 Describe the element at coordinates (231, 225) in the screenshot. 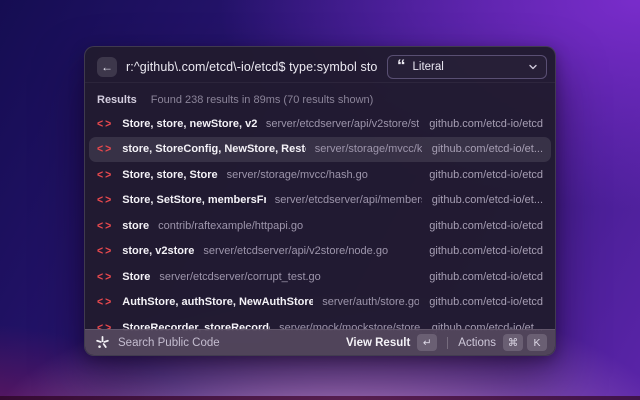

I see `file-path: contrib/raftexample/httpapi.go` at that location.